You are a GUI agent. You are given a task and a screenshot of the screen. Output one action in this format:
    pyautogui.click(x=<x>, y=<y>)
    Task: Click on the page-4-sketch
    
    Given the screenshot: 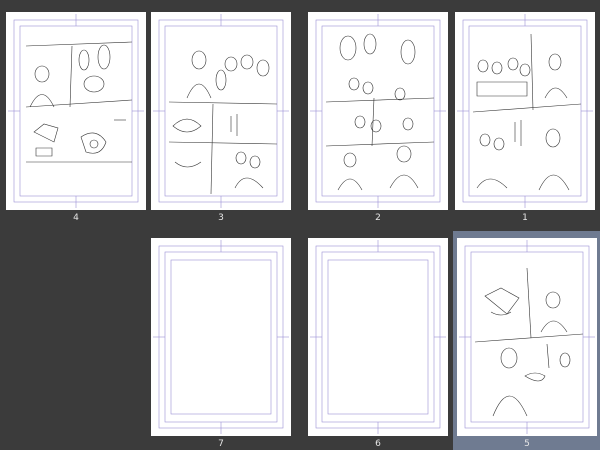 What is the action you would take?
    pyautogui.click(x=76, y=111)
    